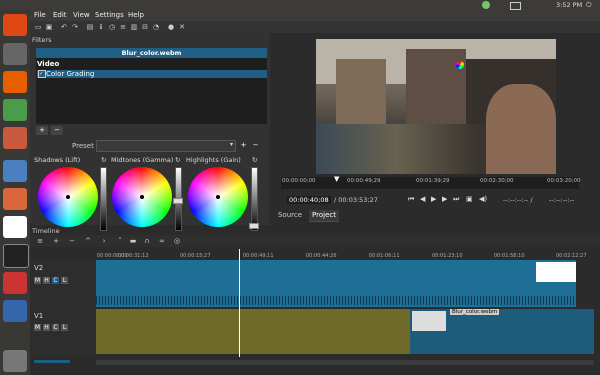  I want to click on save-icon: ▣, so click(49, 27).